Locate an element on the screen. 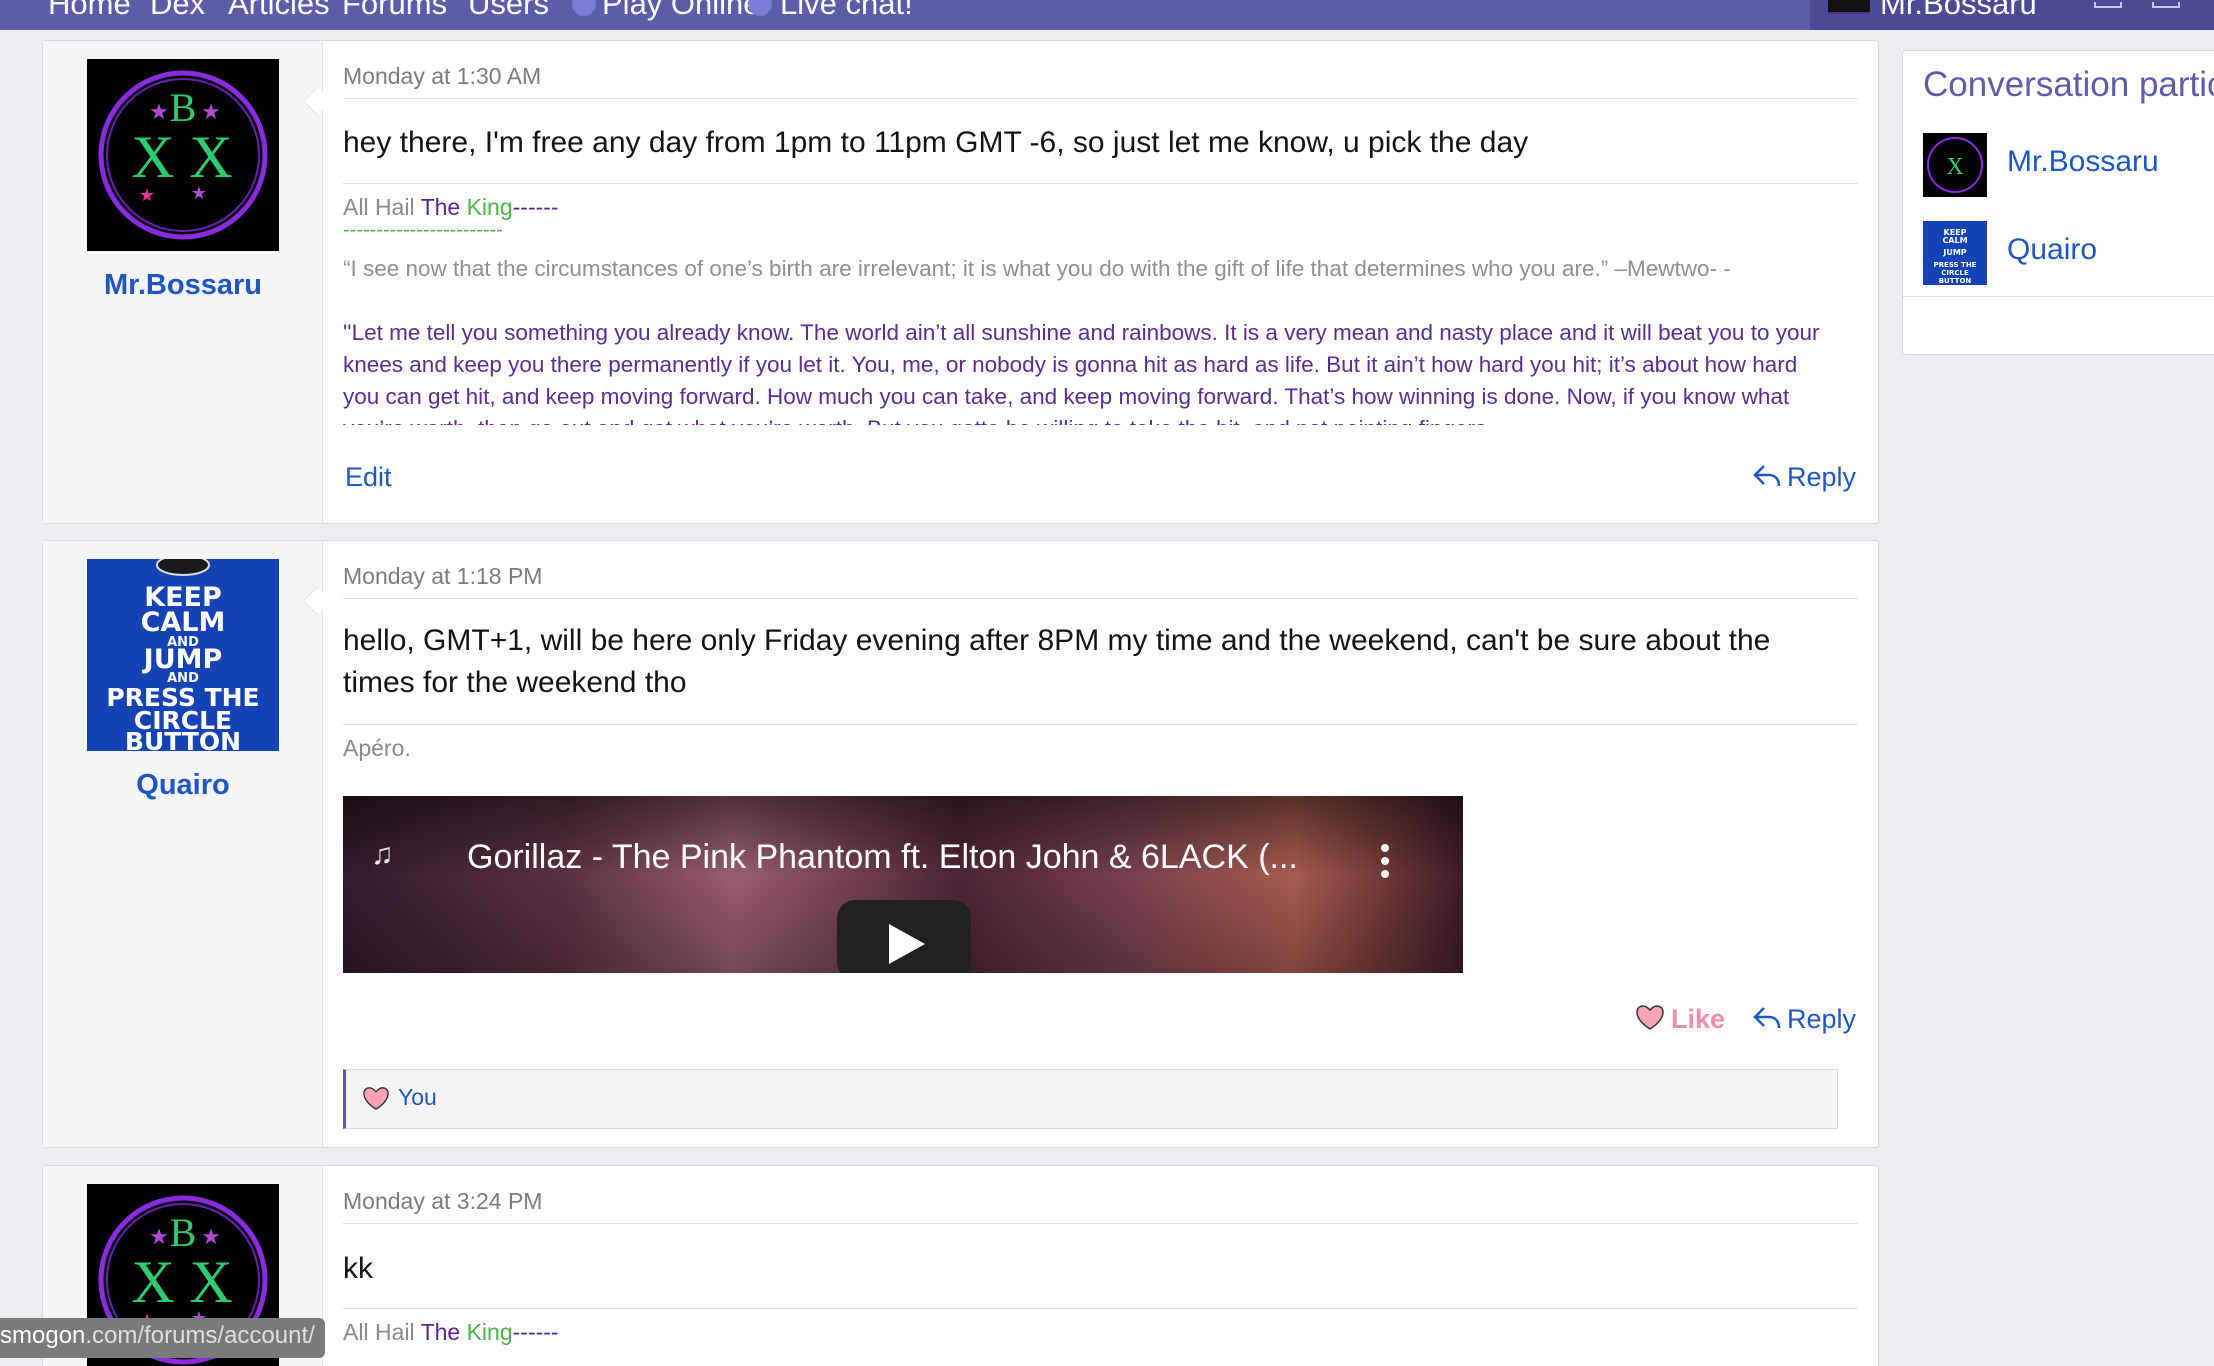 The width and height of the screenshot is (2214, 1366). like-label: Like is located at coordinates (1698, 1019).